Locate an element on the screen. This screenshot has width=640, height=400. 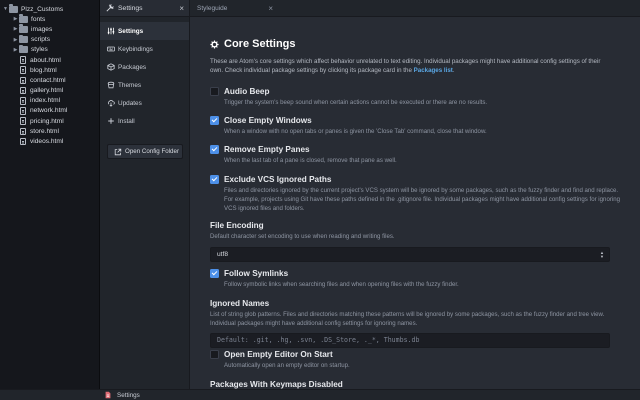
tree-file: gallery.html is located at coordinates (49, 91).